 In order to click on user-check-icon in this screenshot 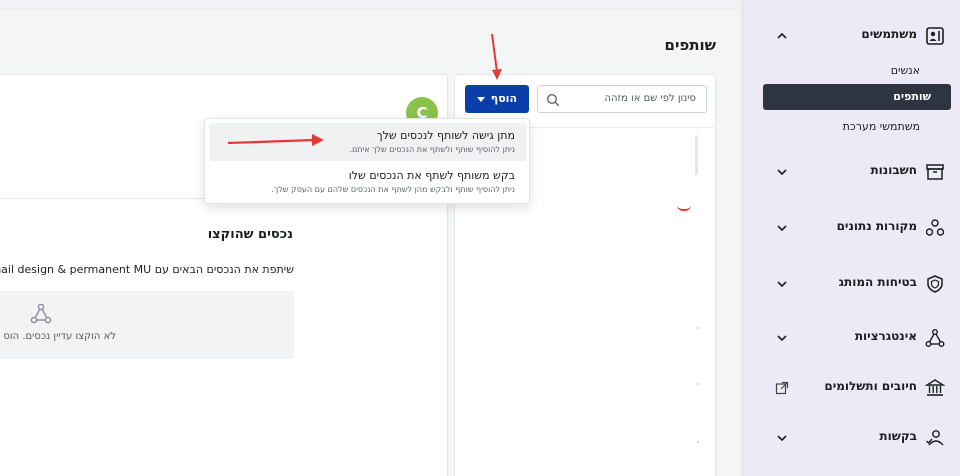, I will do `click(935, 438)`.